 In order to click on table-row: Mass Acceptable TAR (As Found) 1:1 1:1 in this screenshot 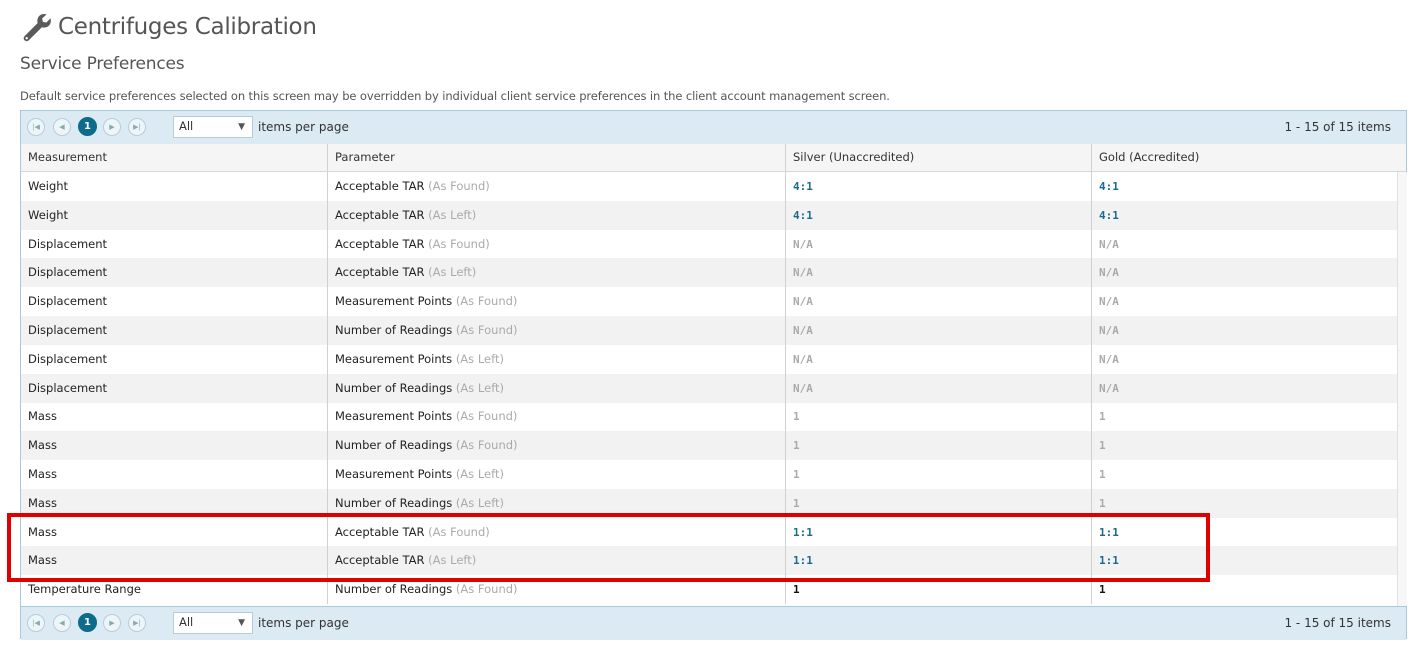, I will do `click(709, 532)`.